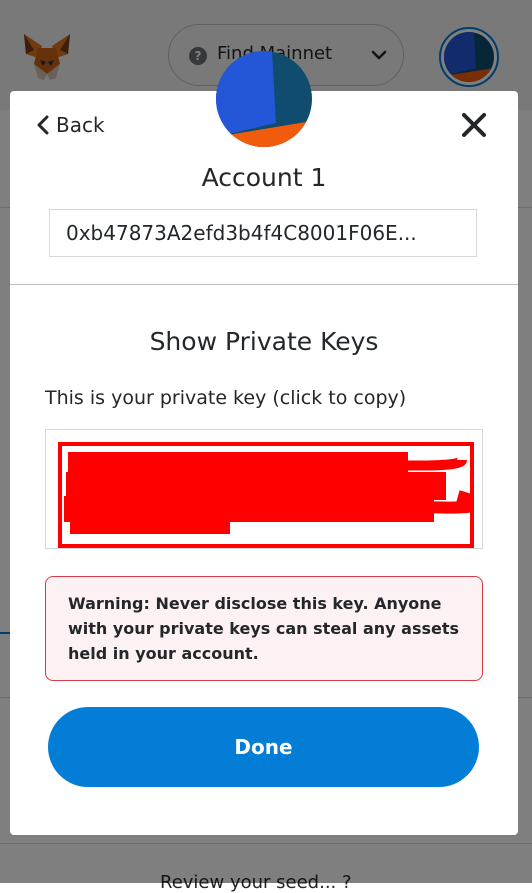 This screenshot has height=893, width=532. I want to click on private-key-box, so click(264, 489).